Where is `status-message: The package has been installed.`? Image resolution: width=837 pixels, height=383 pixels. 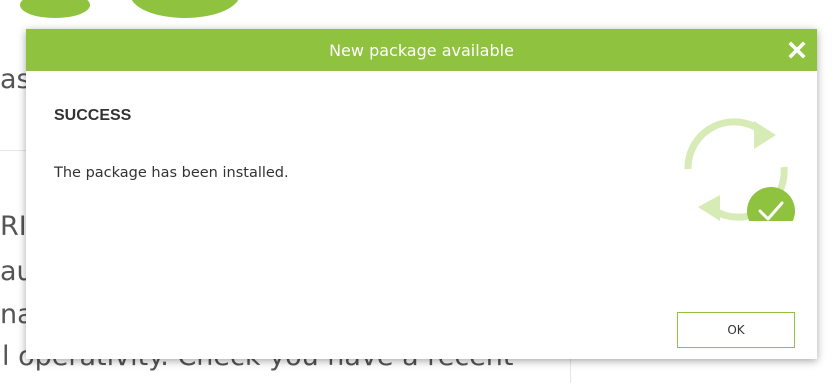 status-message: The package has been installed. is located at coordinates (171, 173).